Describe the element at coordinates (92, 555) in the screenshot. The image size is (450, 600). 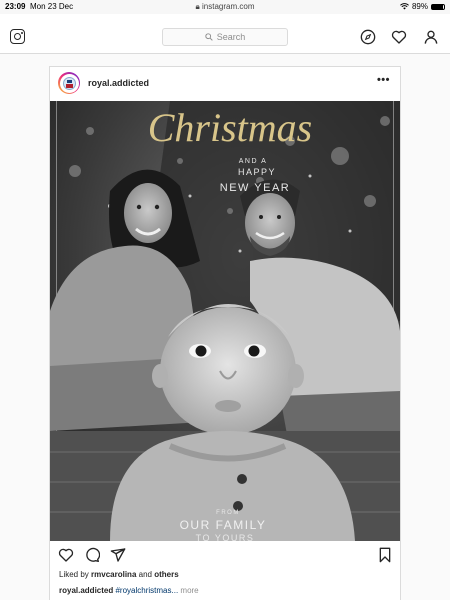
I see `comment-icon` at that location.